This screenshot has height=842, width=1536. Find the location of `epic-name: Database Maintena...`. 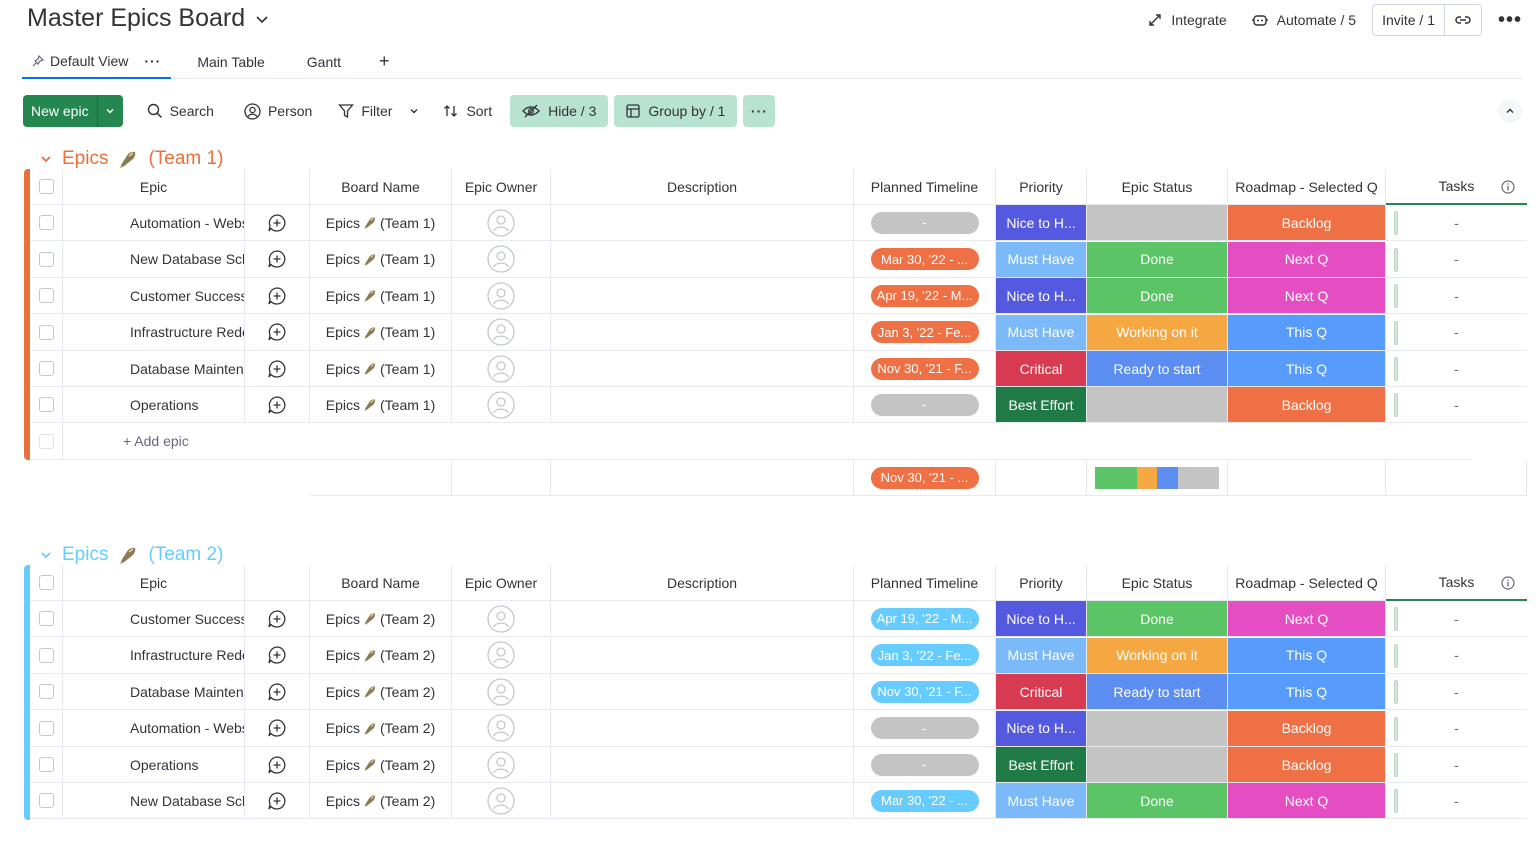

epic-name: Database Maintena... is located at coordinates (154, 369).